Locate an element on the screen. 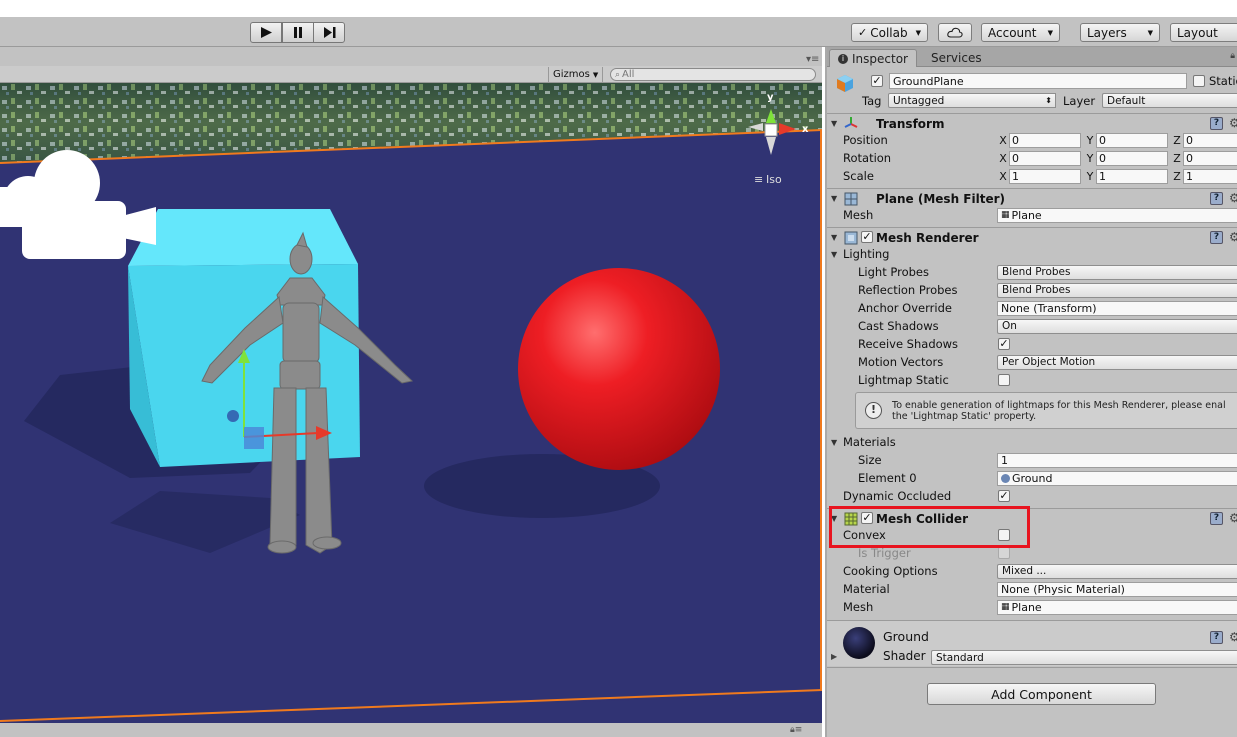  material-preview-sphere is located at coordinates (859, 643).